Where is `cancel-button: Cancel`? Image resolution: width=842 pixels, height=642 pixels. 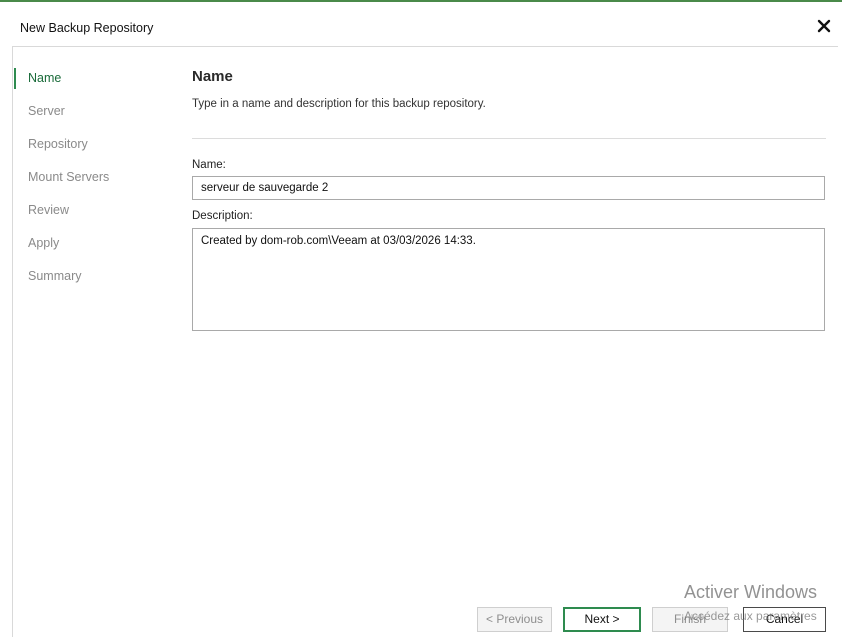
cancel-button: Cancel is located at coordinates (784, 619).